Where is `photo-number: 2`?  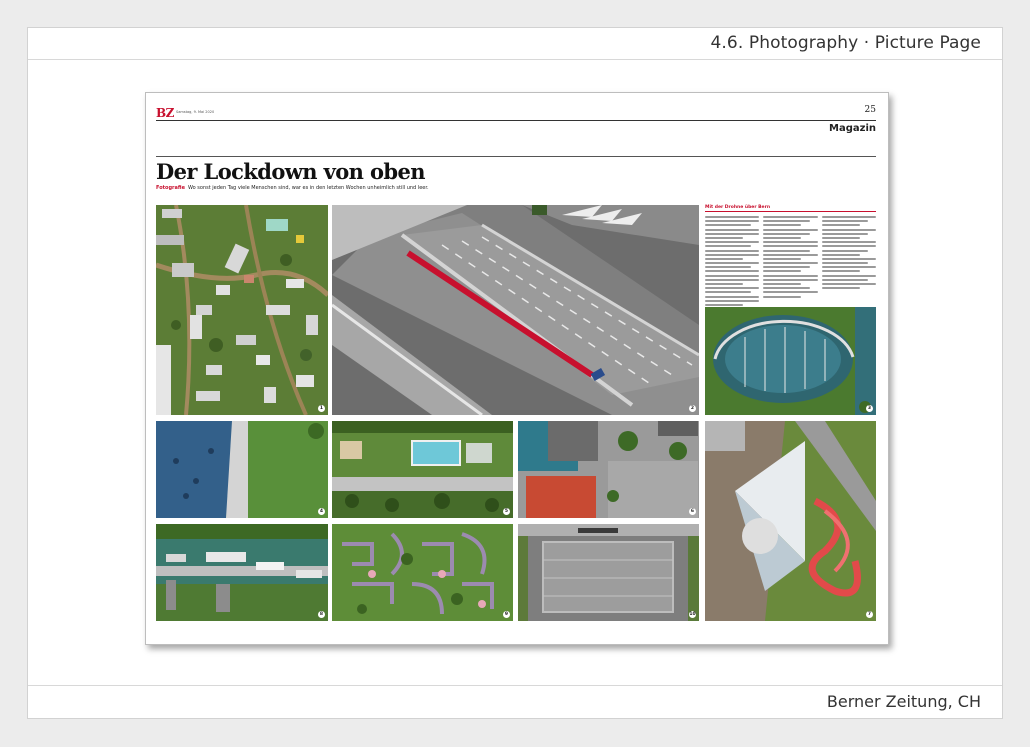 photo-number: 2 is located at coordinates (692, 408).